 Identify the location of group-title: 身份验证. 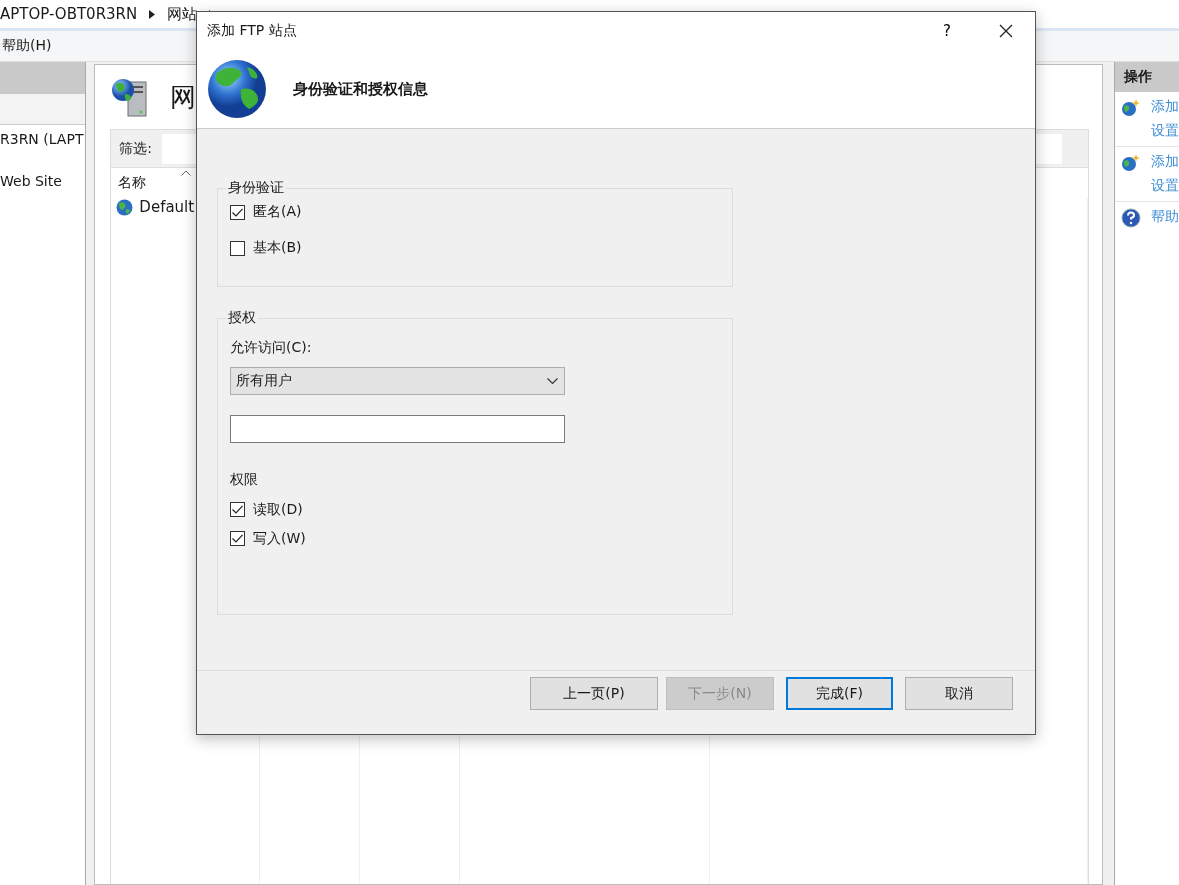
(256, 188).